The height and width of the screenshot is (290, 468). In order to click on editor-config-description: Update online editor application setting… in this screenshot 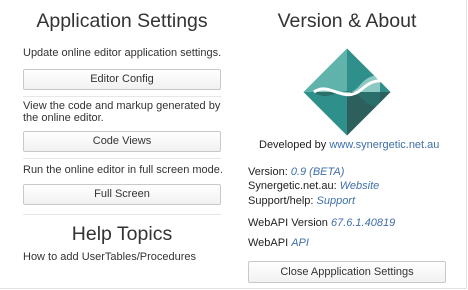, I will do `click(122, 53)`.